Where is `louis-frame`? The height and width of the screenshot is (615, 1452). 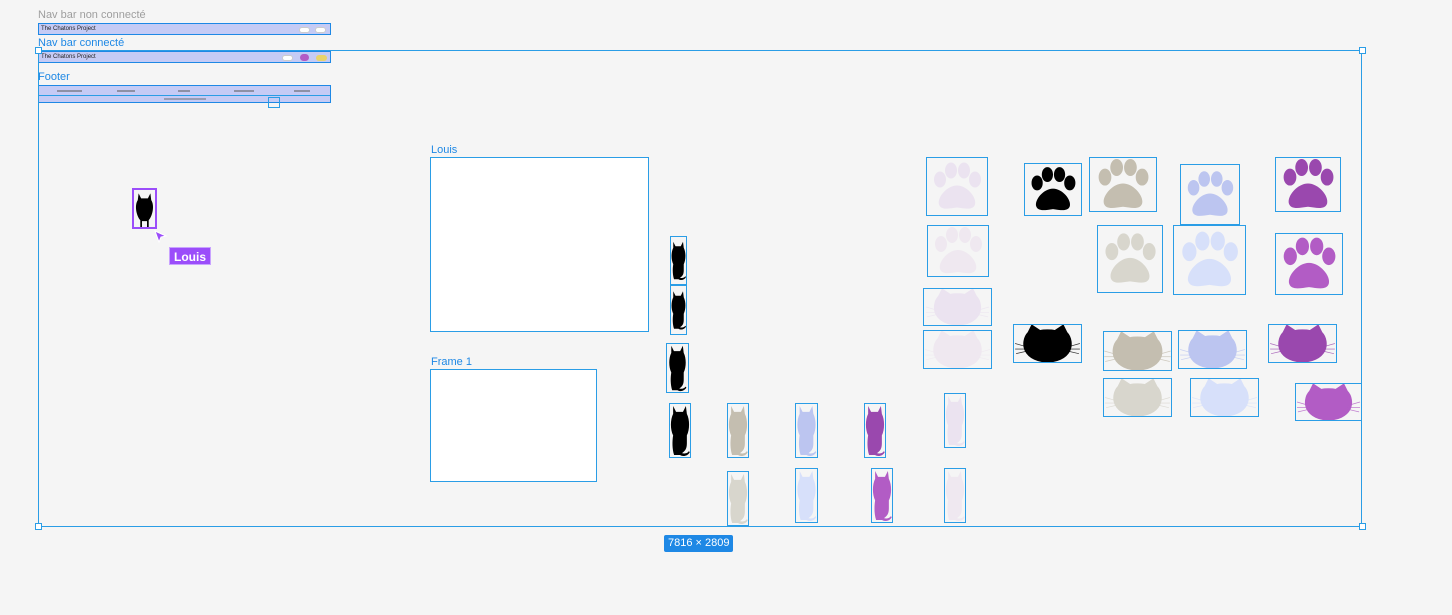 louis-frame is located at coordinates (539, 244).